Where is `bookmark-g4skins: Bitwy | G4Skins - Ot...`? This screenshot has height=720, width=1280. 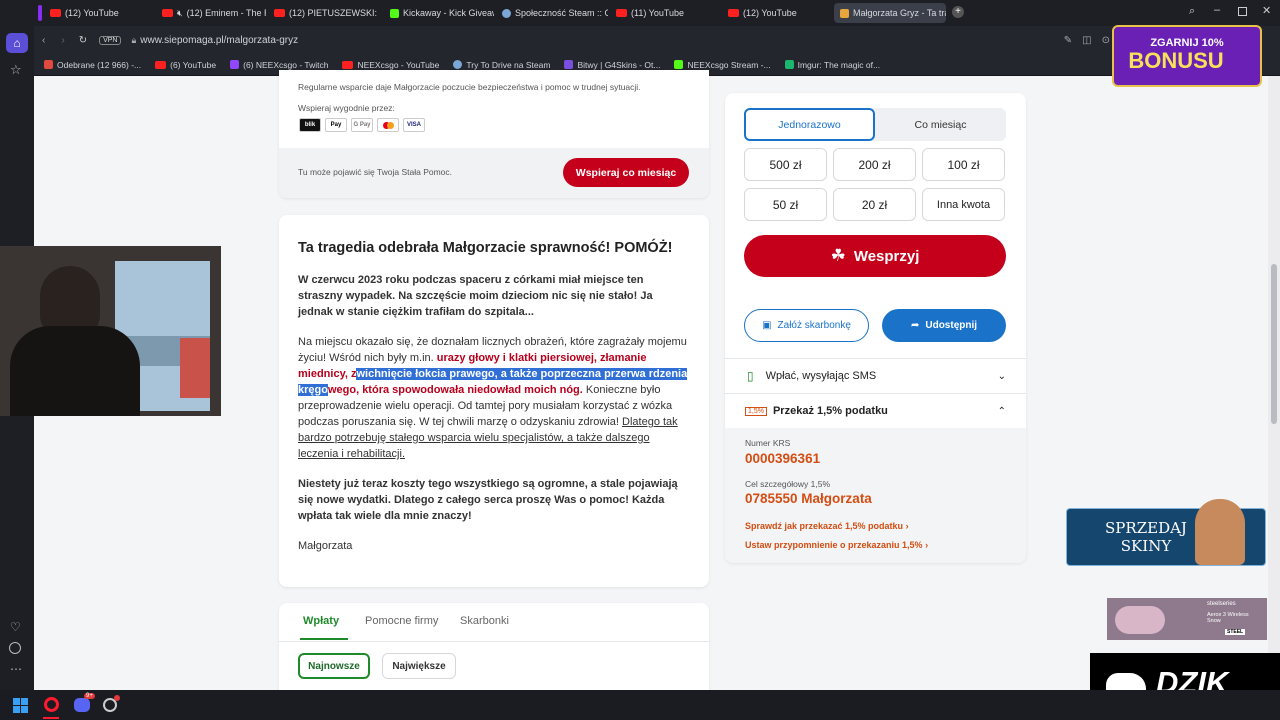
bookmark-g4skins: Bitwy | G4Skins - Ot... is located at coordinates (612, 65).